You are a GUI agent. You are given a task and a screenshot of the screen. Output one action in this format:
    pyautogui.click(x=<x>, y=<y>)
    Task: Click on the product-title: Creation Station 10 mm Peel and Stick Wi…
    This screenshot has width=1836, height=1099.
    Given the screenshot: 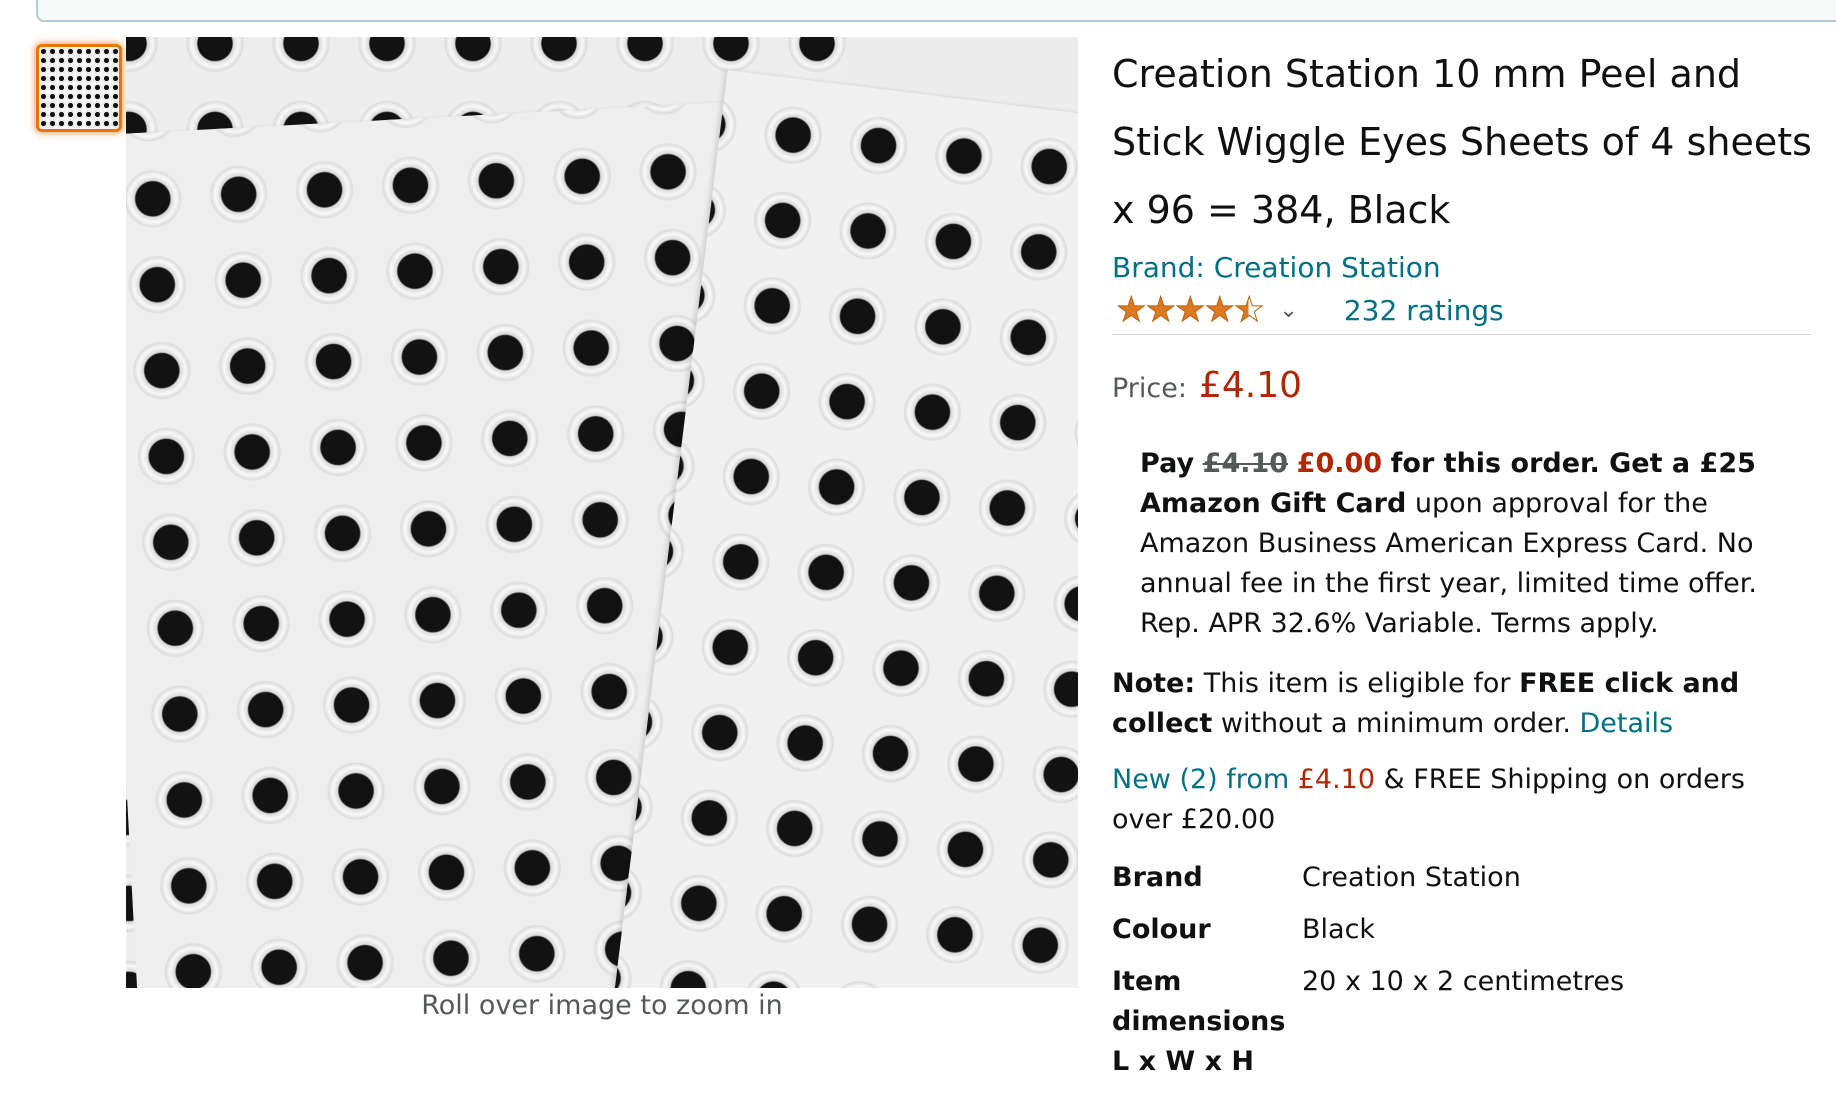 What is the action you would take?
    pyautogui.click(x=1462, y=142)
    